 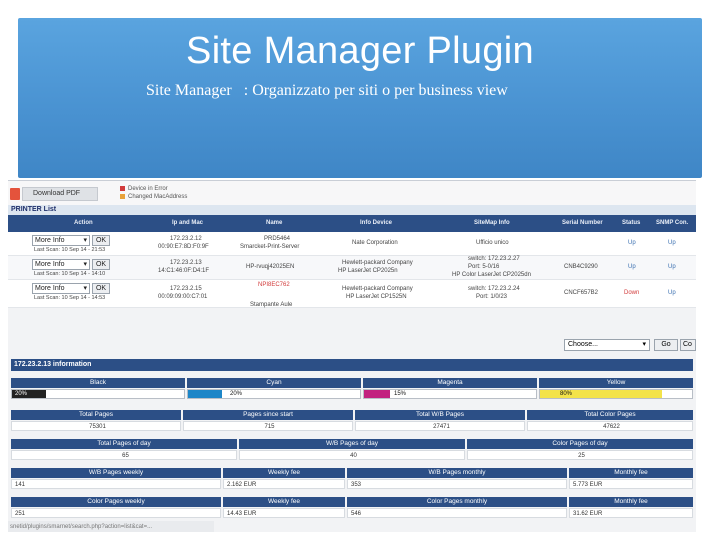 I want to click on wb-pages-day-value: 40, so click(x=352, y=455).